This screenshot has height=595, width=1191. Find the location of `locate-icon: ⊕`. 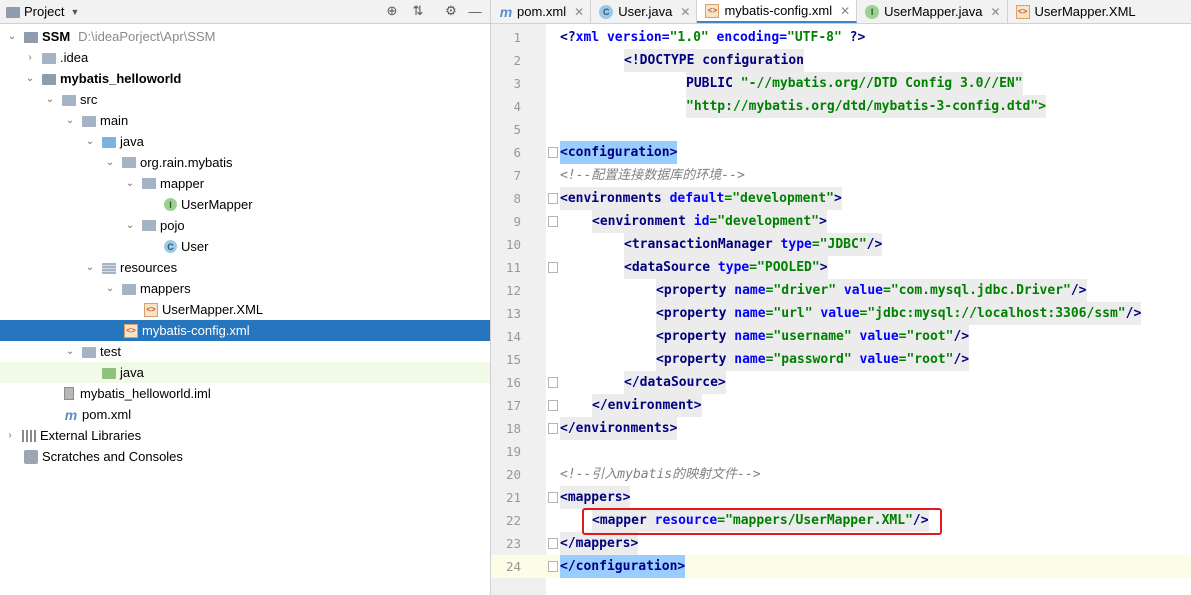

locate-icon: ⊕ is located at coordinates (392, 11).